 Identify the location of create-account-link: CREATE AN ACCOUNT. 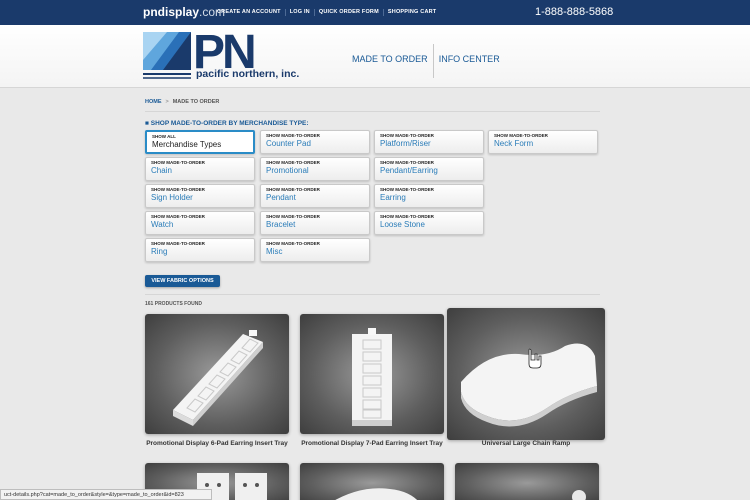
(249, 12).